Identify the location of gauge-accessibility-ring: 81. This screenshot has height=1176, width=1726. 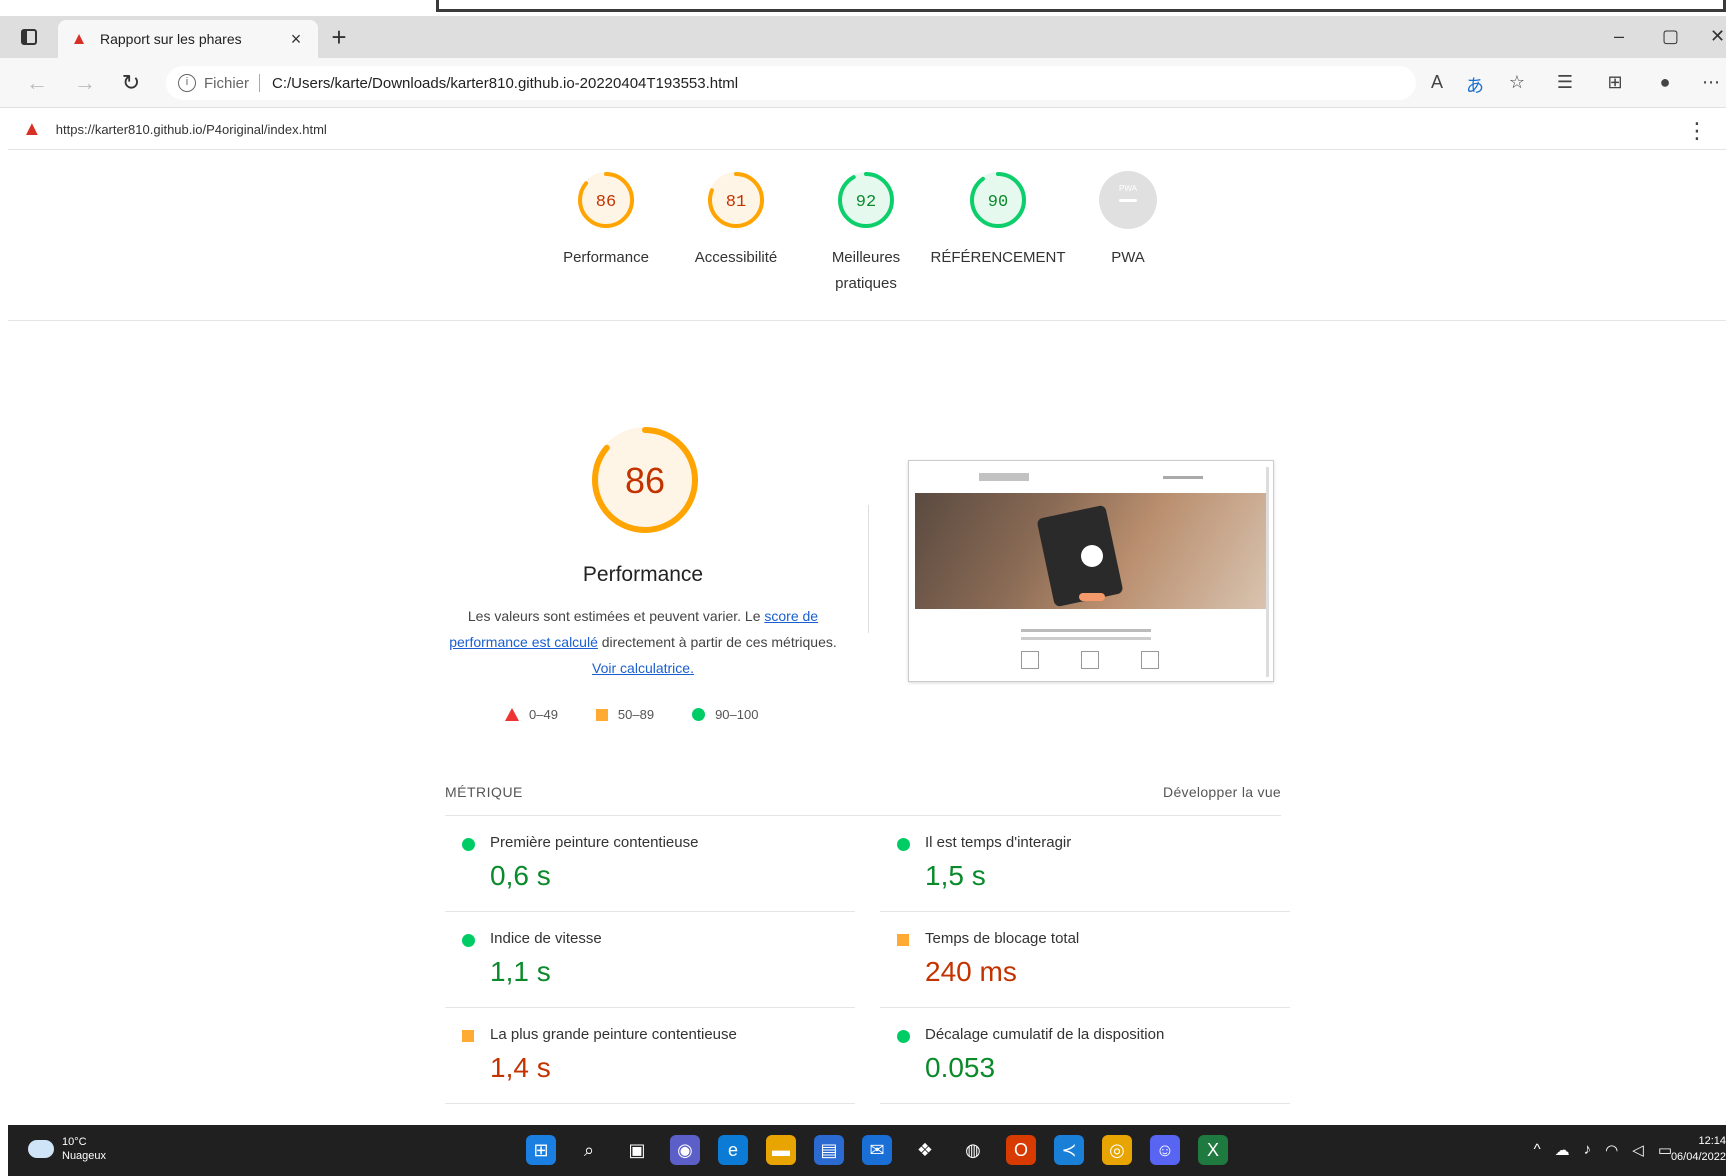
(736, 200).